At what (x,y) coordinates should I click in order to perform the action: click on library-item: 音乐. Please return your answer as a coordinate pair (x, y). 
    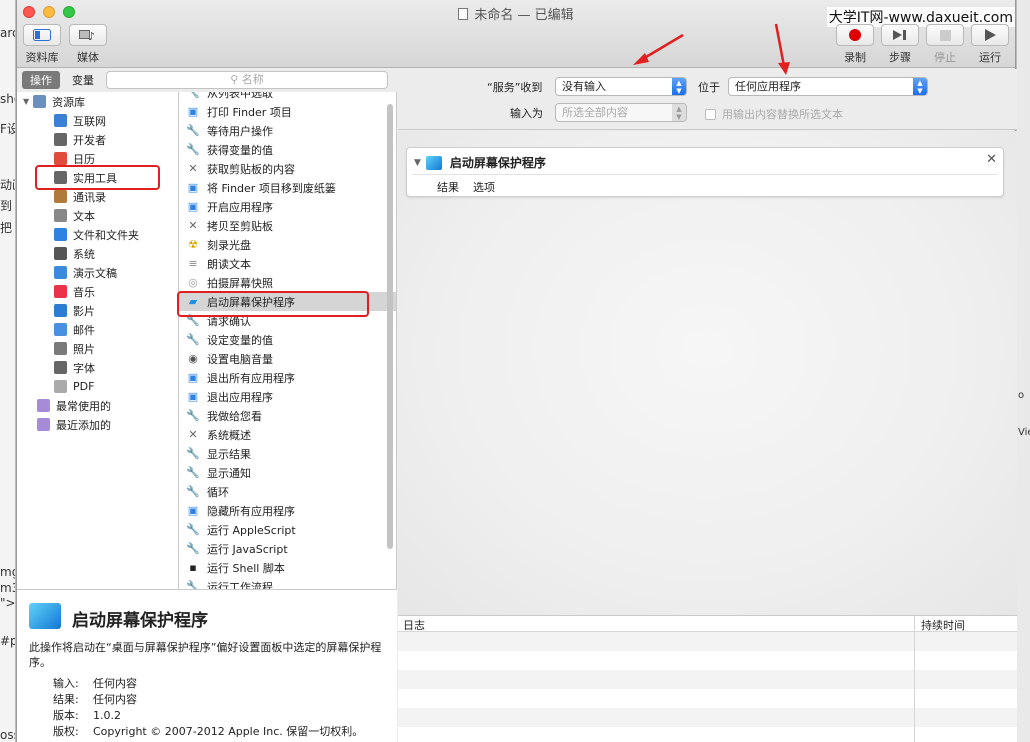
    Looking at the image, I should click on (97, 291).